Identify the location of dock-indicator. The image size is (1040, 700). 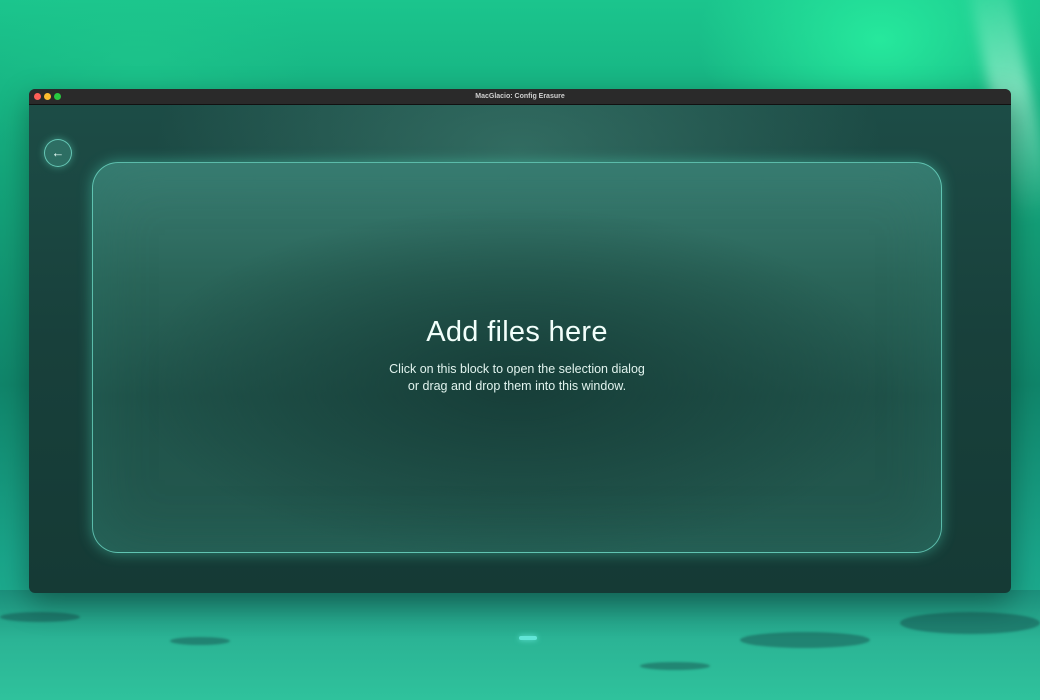
(528, 638).